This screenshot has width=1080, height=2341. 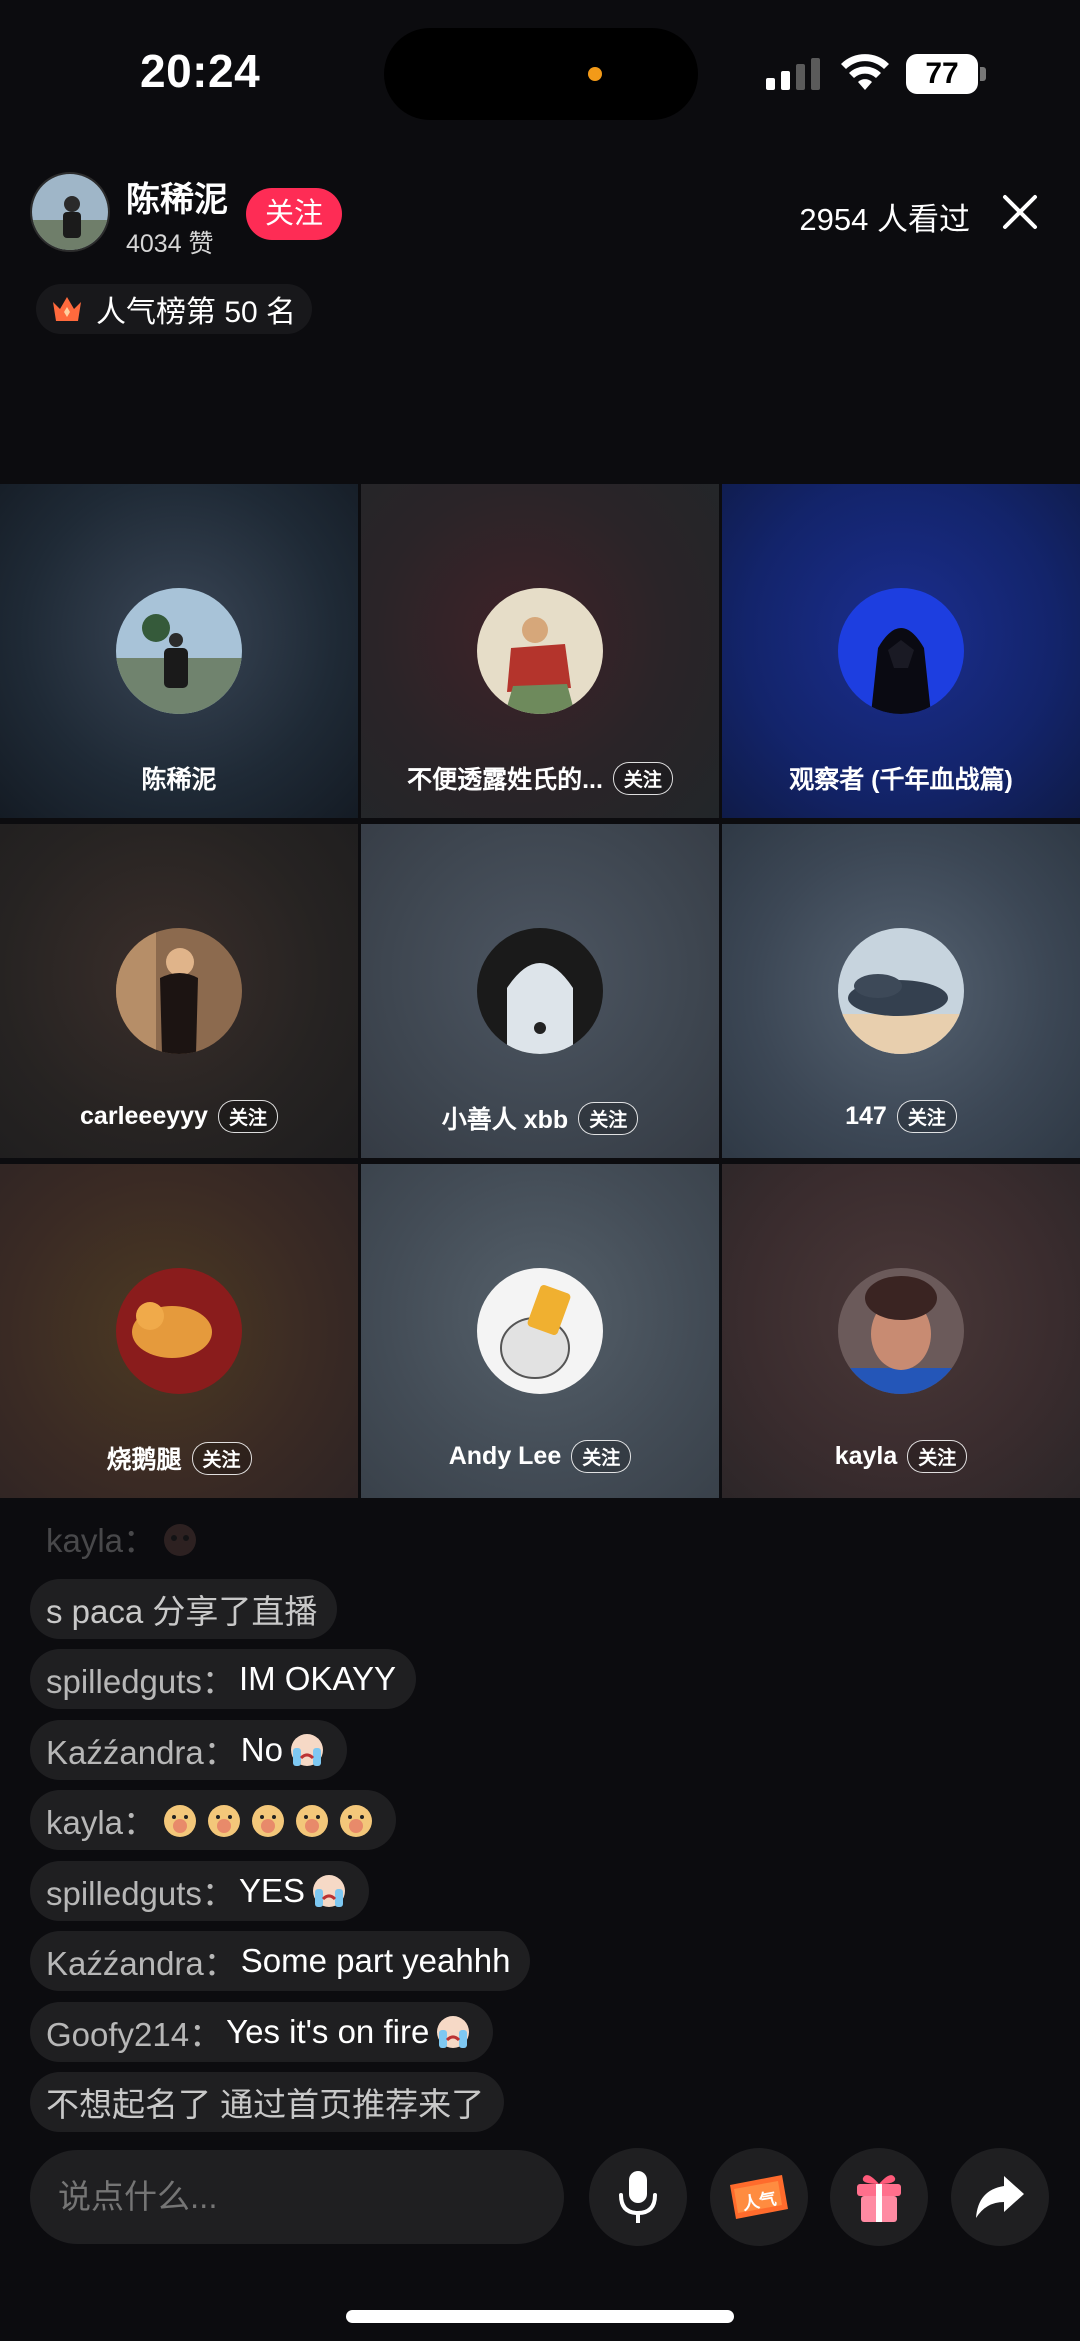 I want to click on guest-label: 147 关注, so click(x=901, y=1116).